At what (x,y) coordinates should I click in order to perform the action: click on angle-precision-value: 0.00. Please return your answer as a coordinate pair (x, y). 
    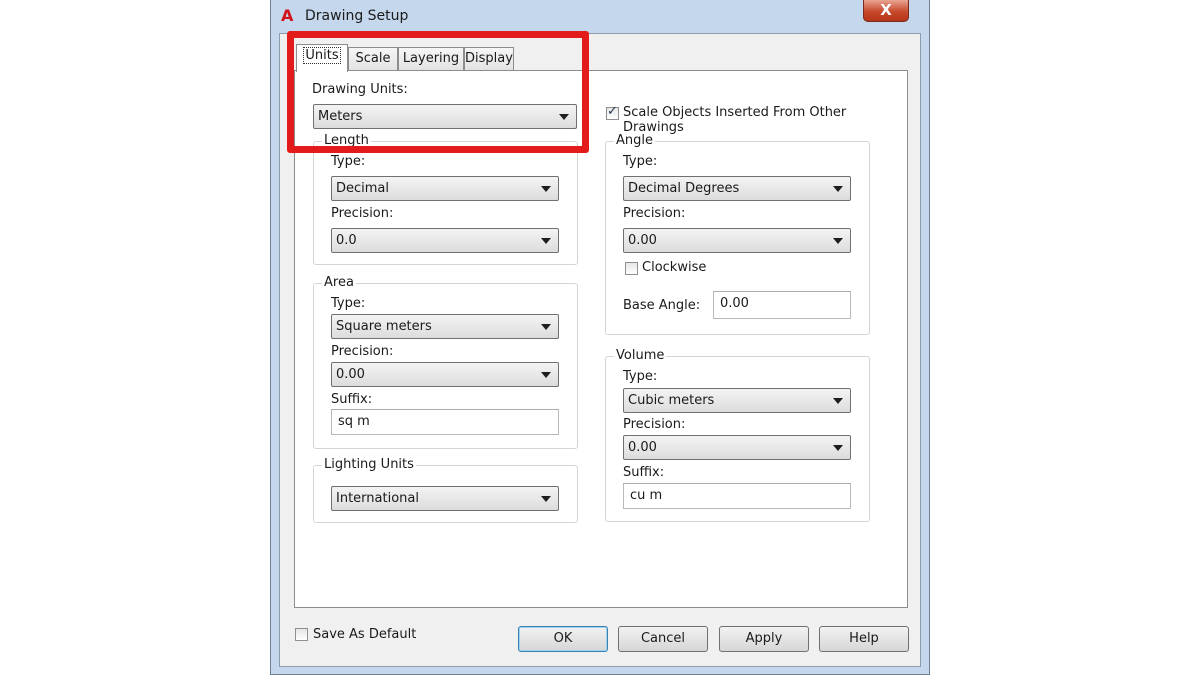
    Looking at the image, I should click on (642, 240).